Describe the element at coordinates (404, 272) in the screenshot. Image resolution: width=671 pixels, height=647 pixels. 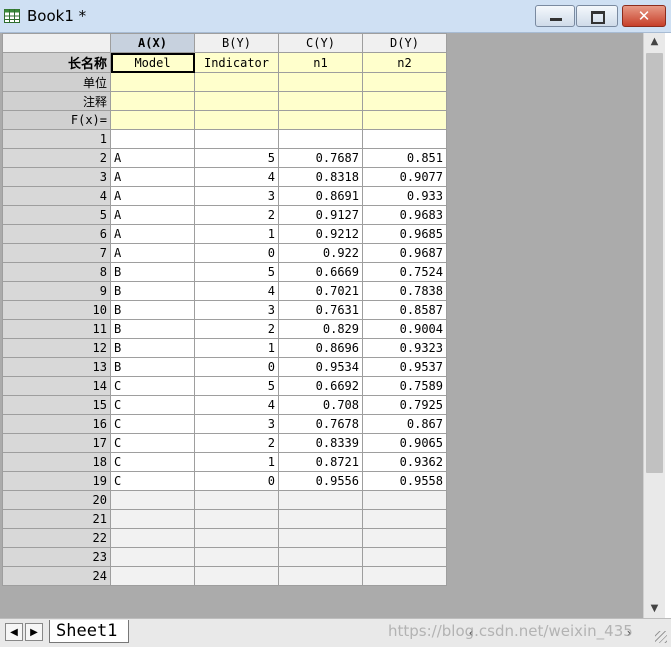
I see `data-cell: 0.7524` at that location.